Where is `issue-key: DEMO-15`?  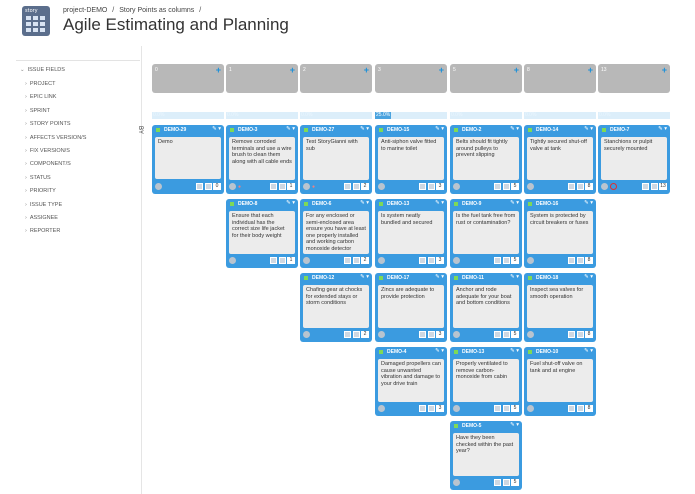 issue-key: DEMO-15 is located at coordinates (398, 130).